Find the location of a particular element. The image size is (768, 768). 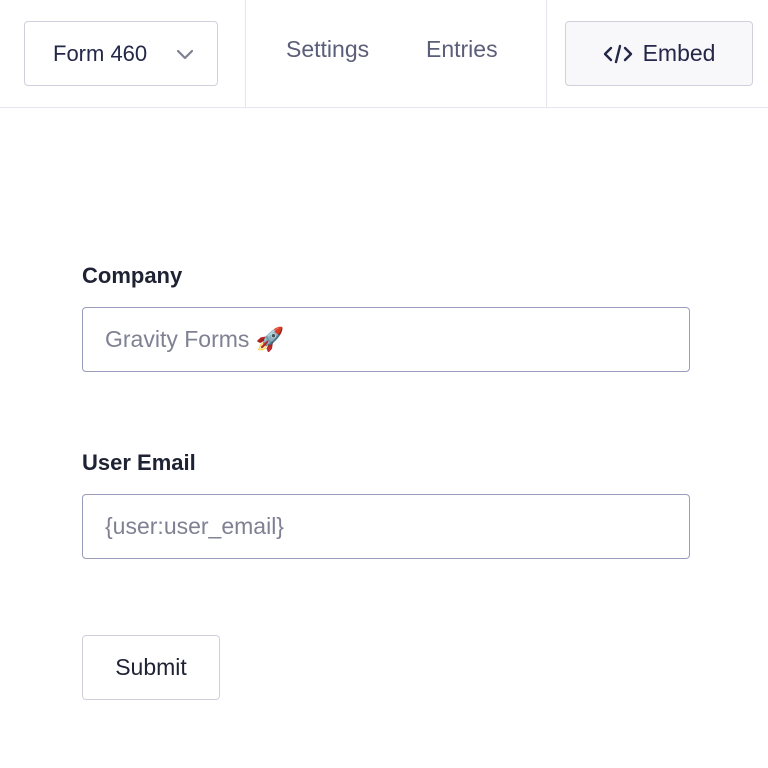

form-selector: Form 460 is located at coordinates (121, 53).